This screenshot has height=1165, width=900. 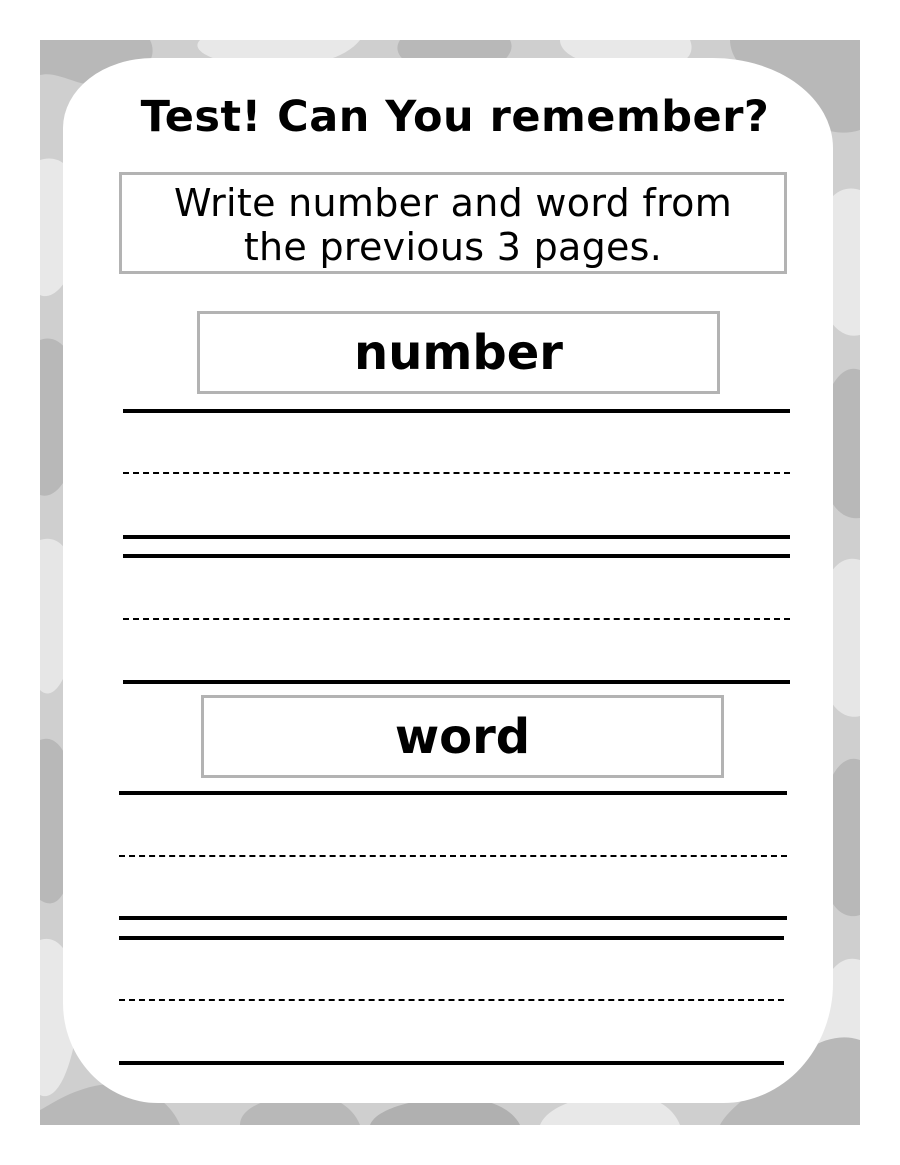 What do you see at coordinates (453, 203) in the screenshot?
I see `instructions-line-1: Write number and word from` at bounding box center [453, 203].